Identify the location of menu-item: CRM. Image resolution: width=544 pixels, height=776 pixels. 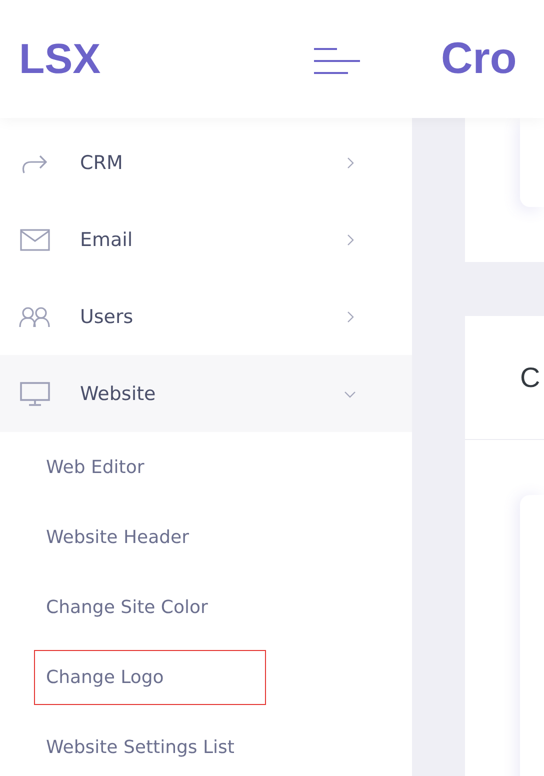
(206, 162).